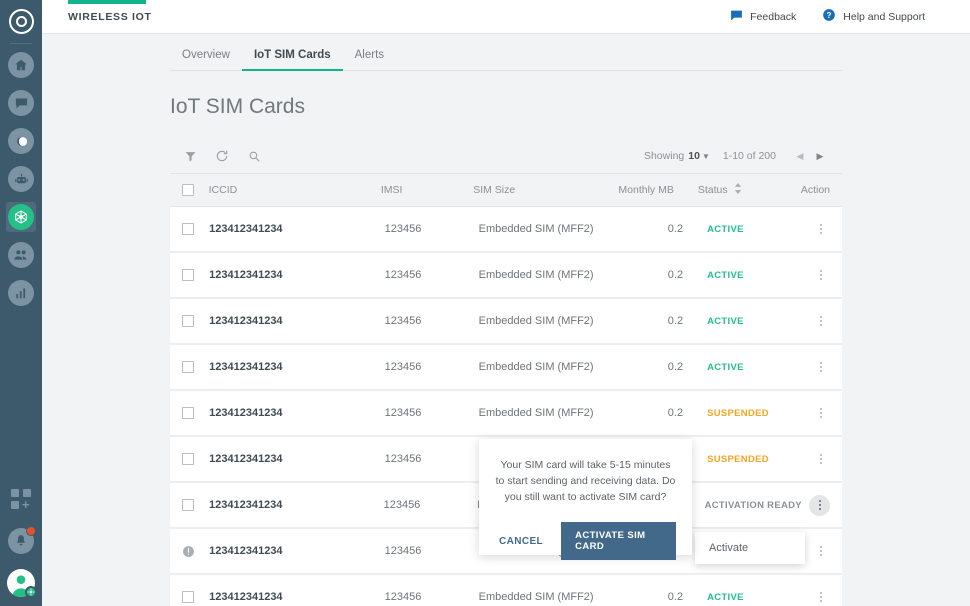  I want to click on next-page-button: ▶, so click(820, 156).